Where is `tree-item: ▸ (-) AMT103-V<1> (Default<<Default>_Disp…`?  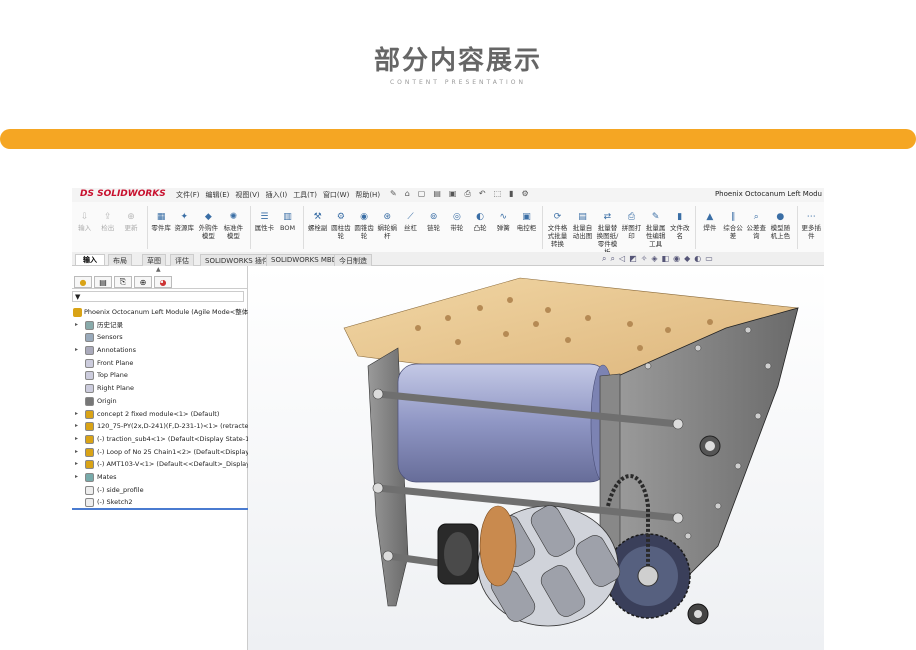 tree-item: ▸ (-) AMT103-V<1> (Default<<Default>_Disp… is located at coordinates (160, 464).